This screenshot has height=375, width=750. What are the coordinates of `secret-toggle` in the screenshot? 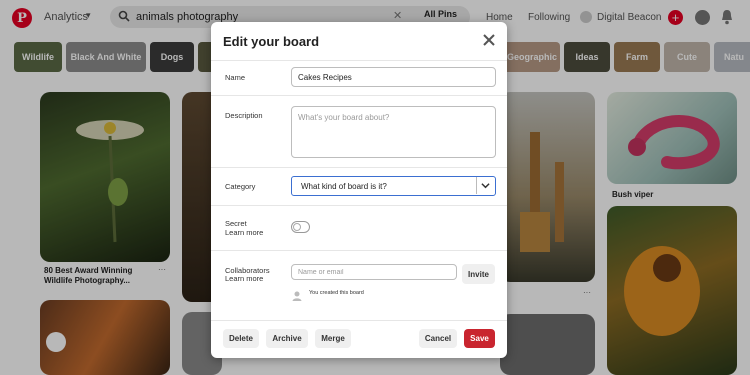 It's located at (300, 227).